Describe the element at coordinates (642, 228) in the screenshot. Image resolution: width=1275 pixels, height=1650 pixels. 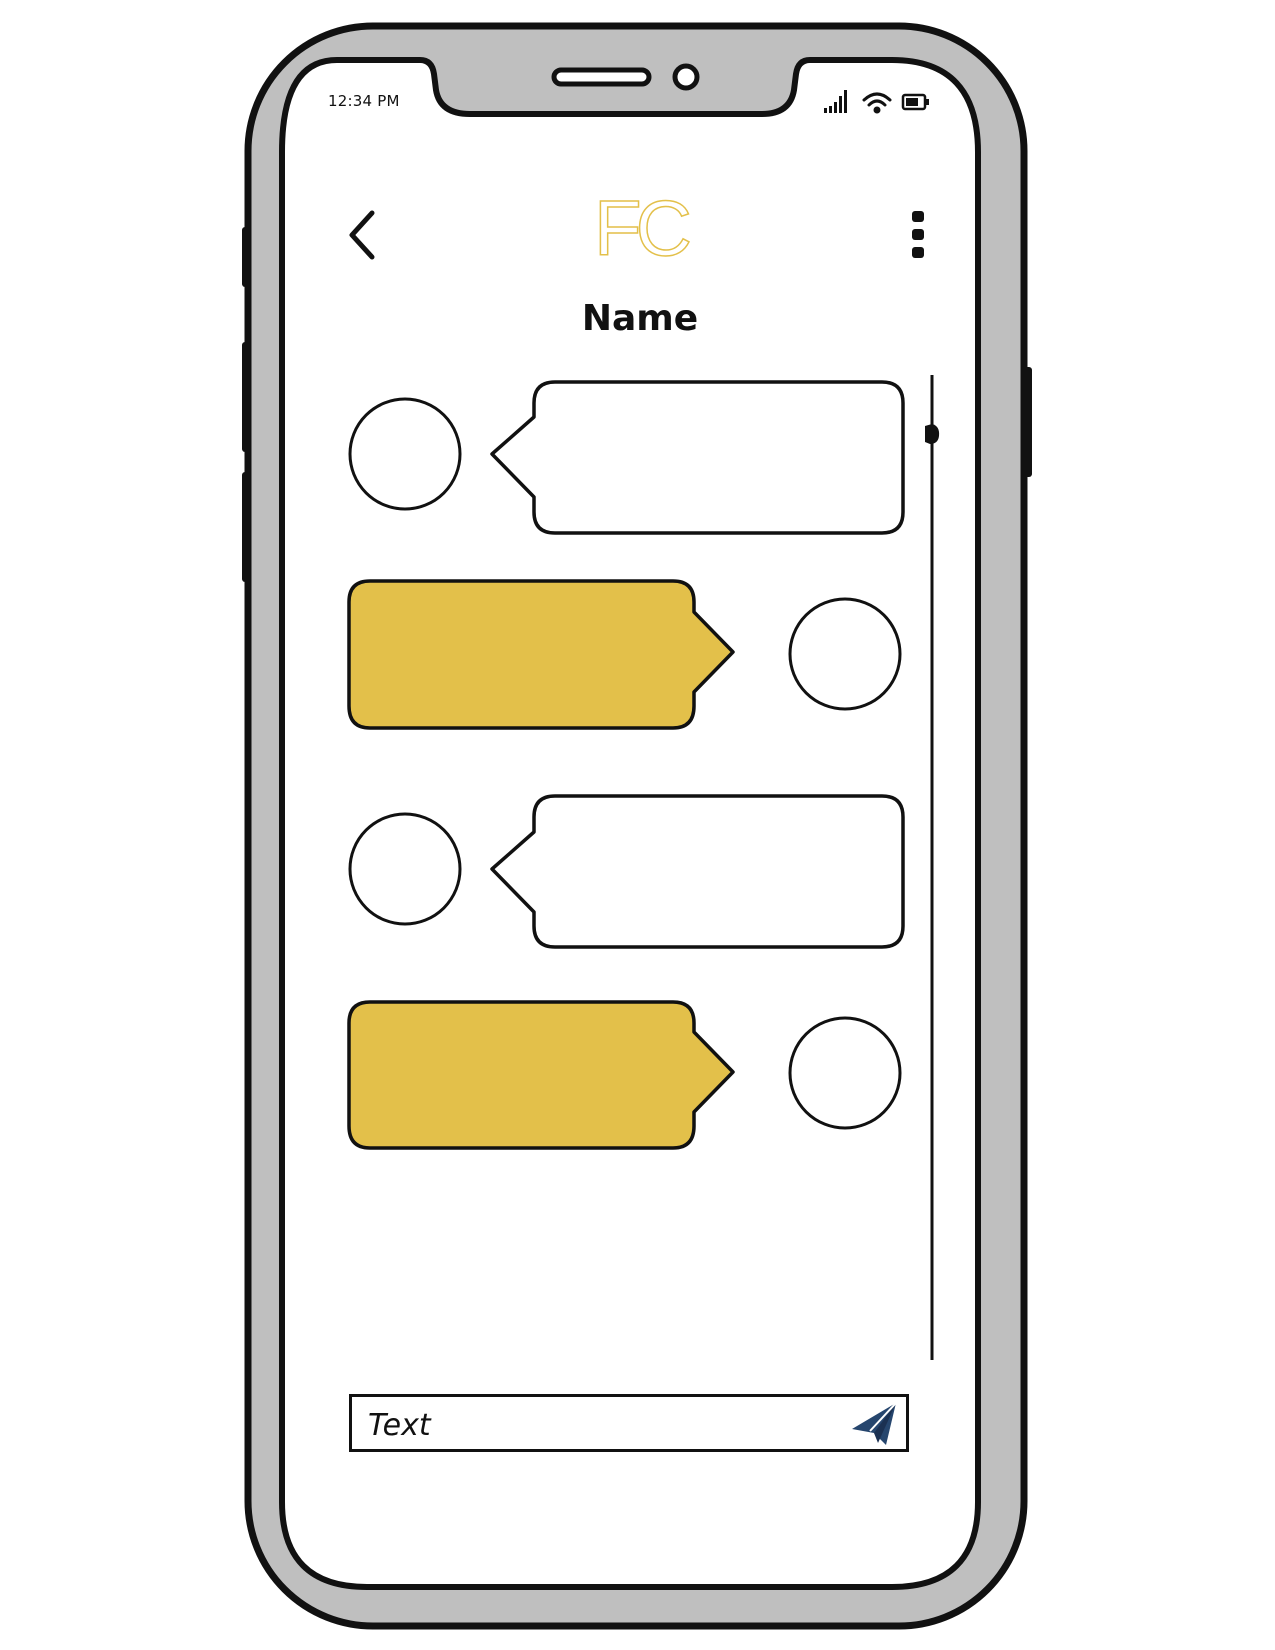
I see `app-logo: FC` at that location.